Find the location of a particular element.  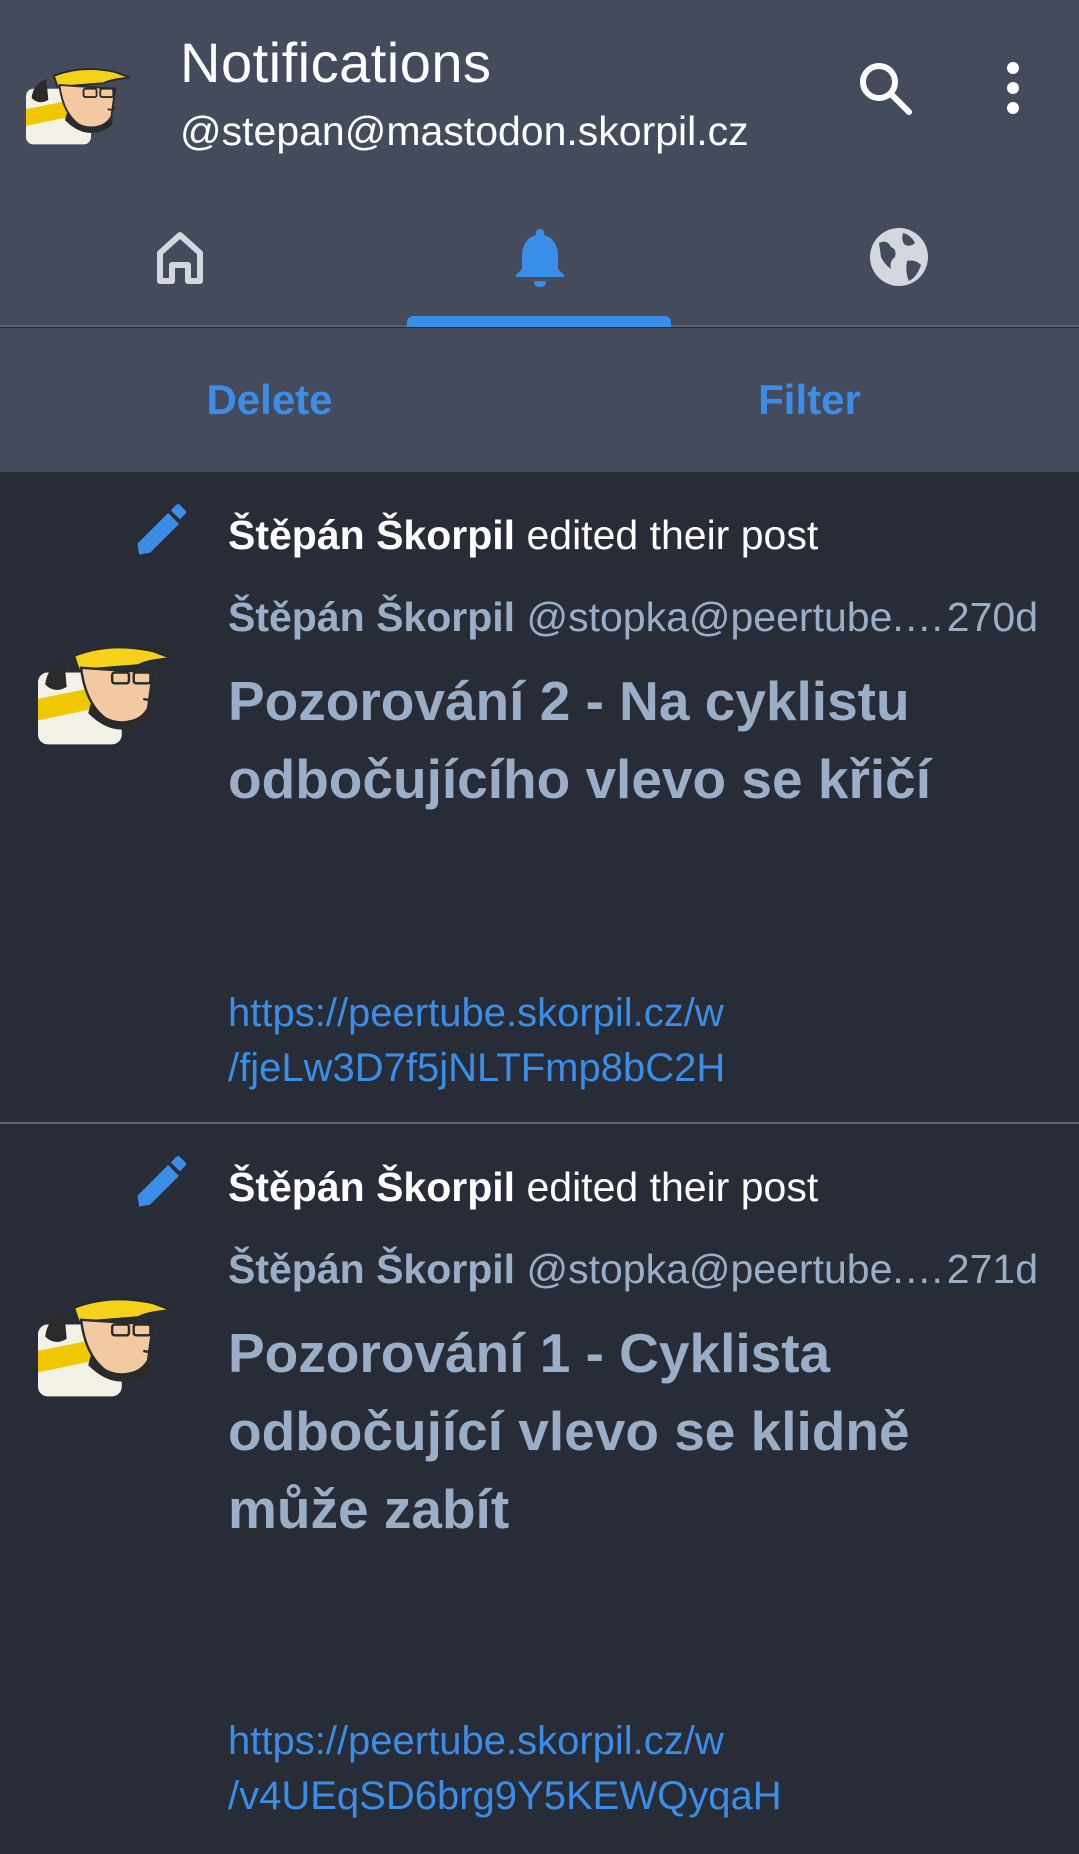

tab-bar is located at coordinates (539, 258).